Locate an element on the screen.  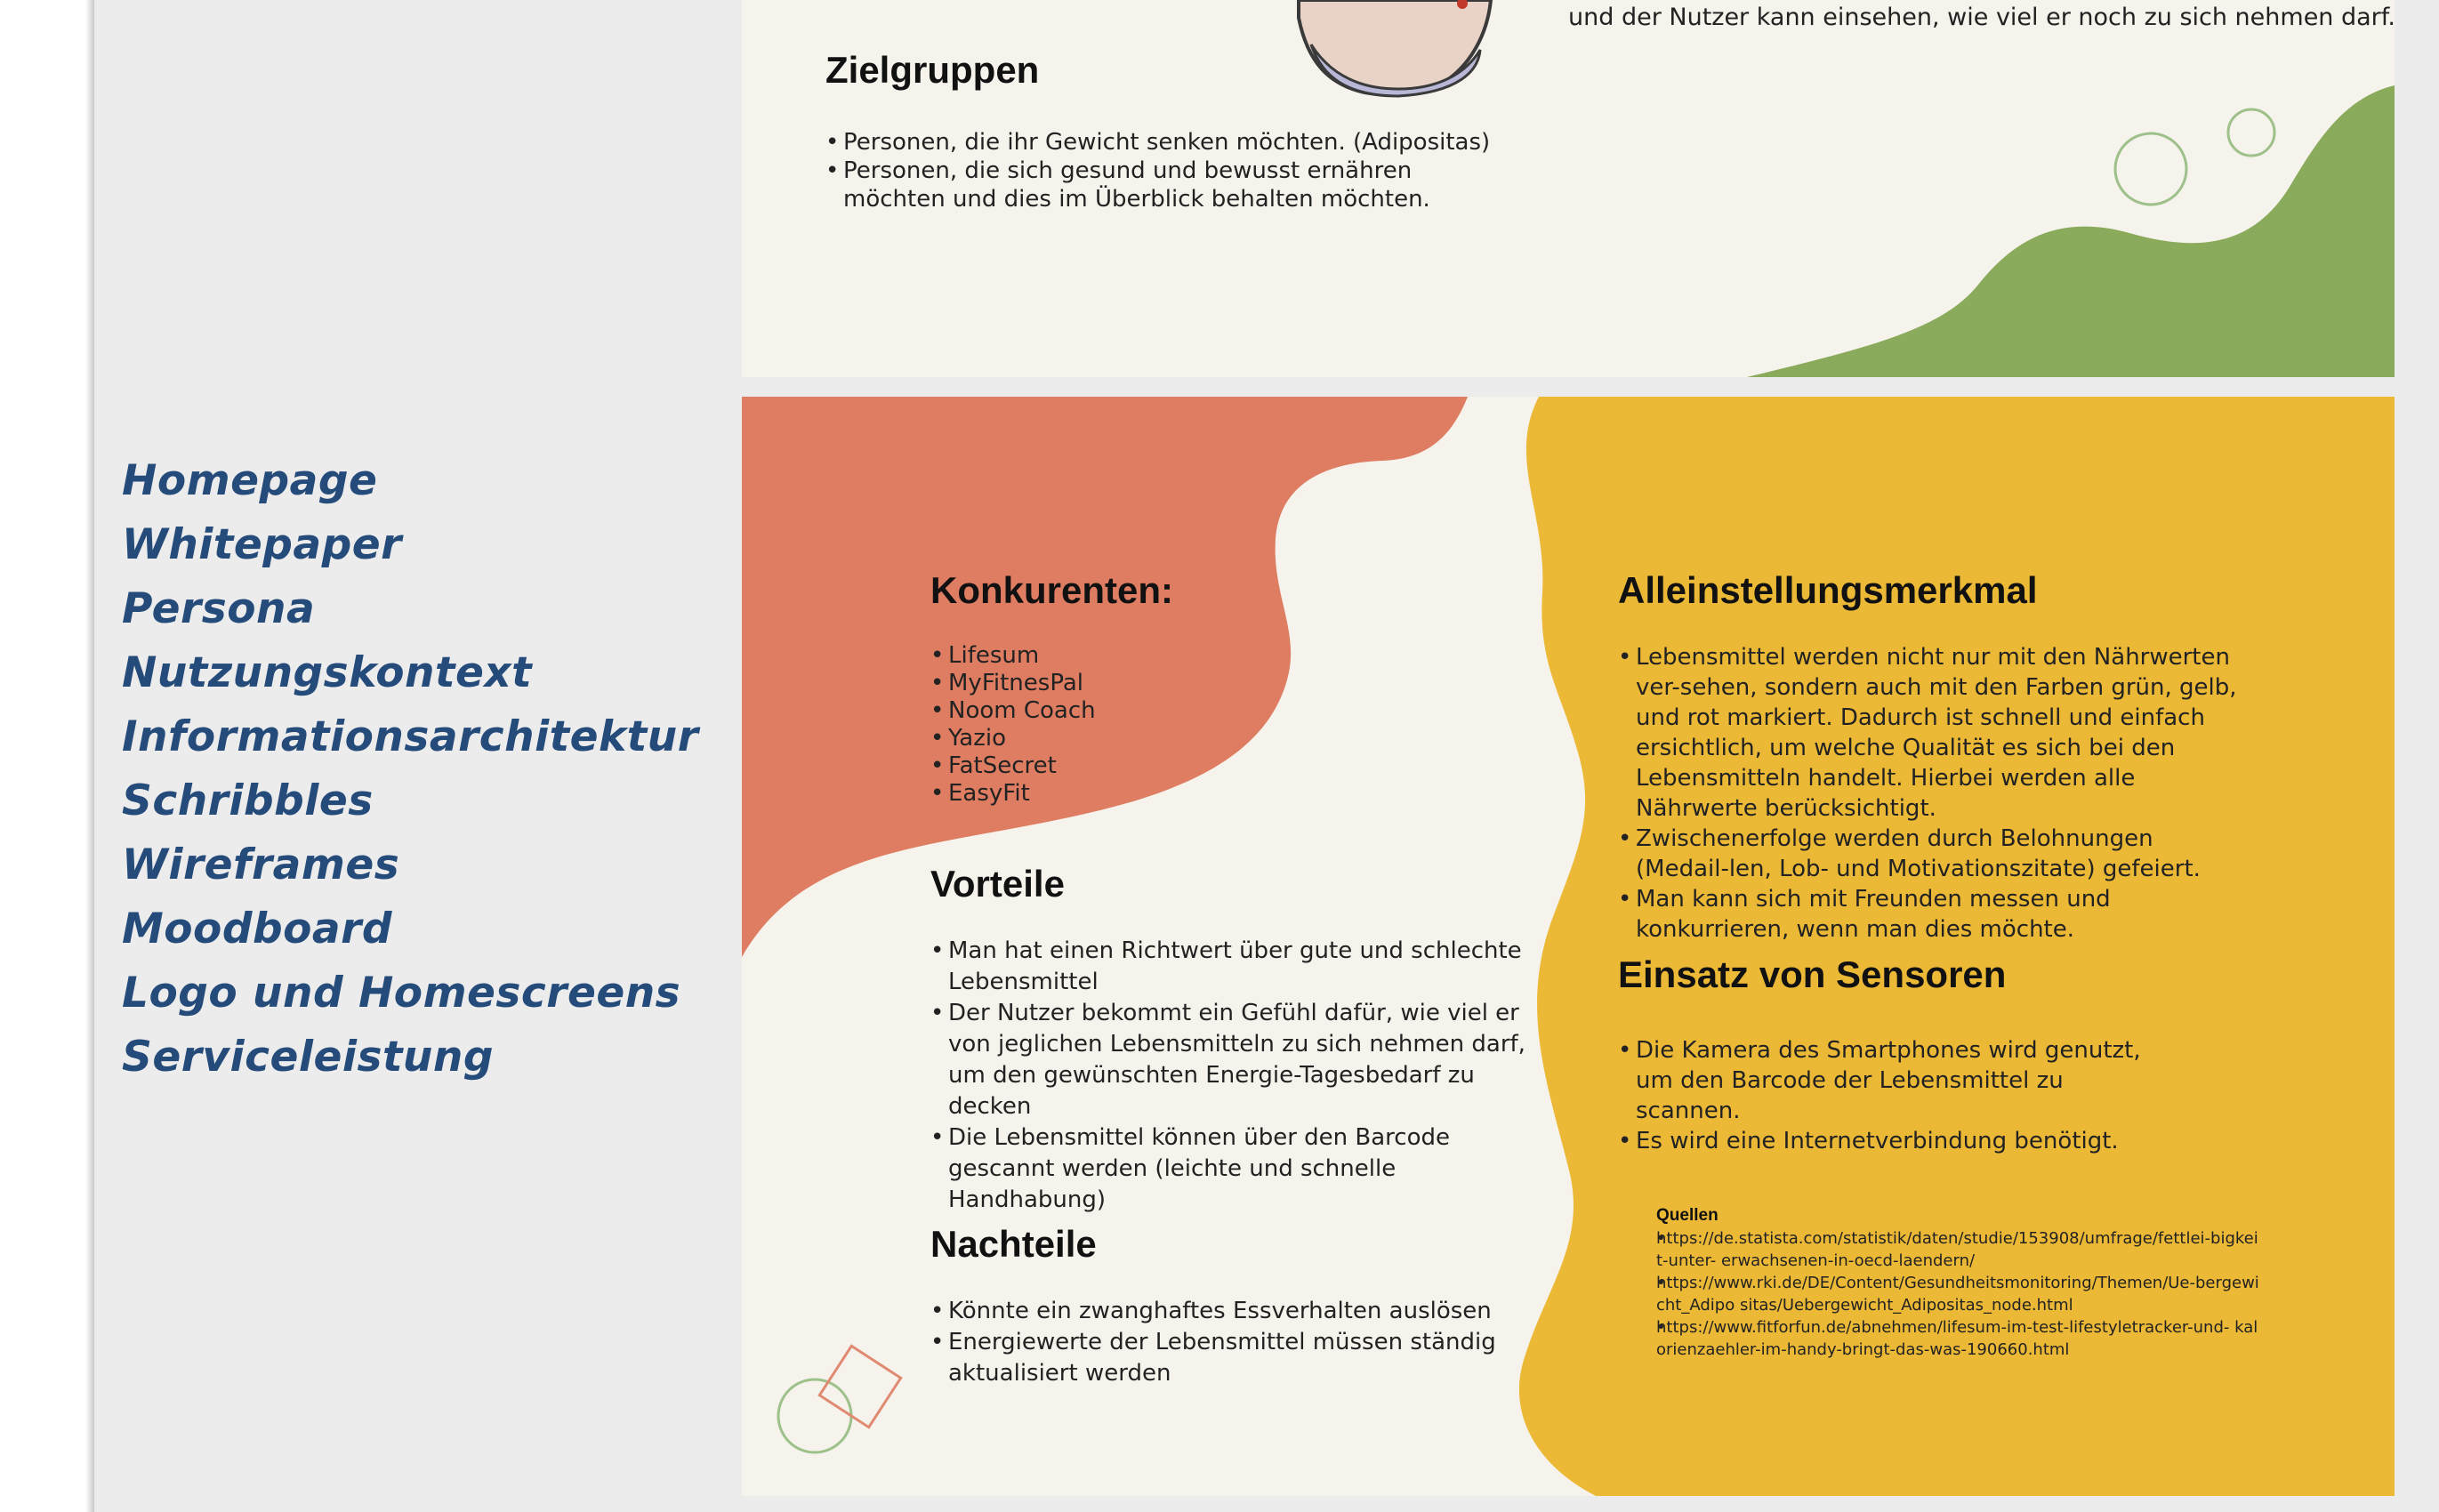
konkurenten-title: Konkurenten: is located at coordinates (1051, 590).